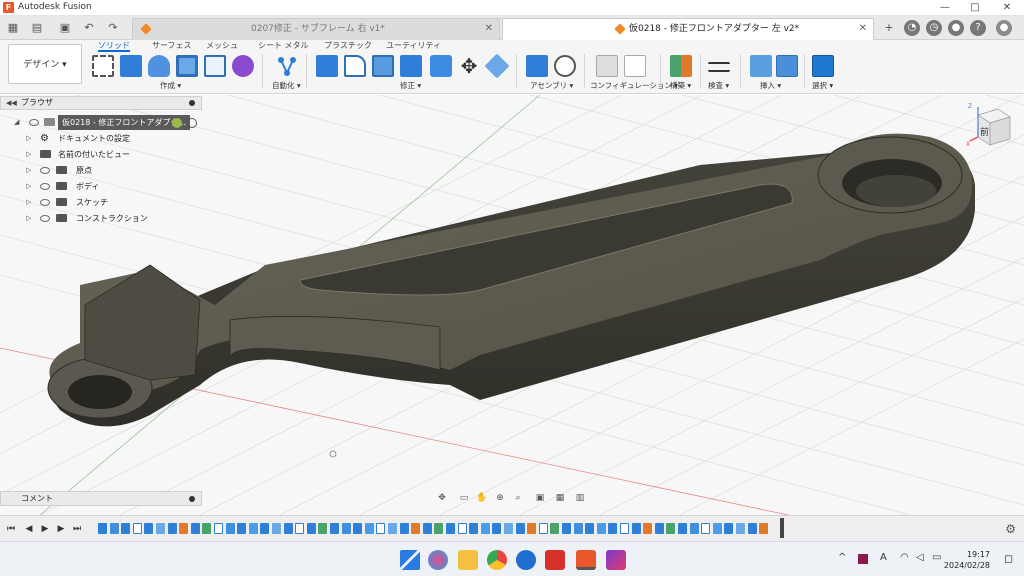 Image resolution: width=1024 pixels, height=576 pixels. What do you see at coordinates (469, 66) in the screenshot?
I see `move-icon: ✥` at bounding box center [469, 66].